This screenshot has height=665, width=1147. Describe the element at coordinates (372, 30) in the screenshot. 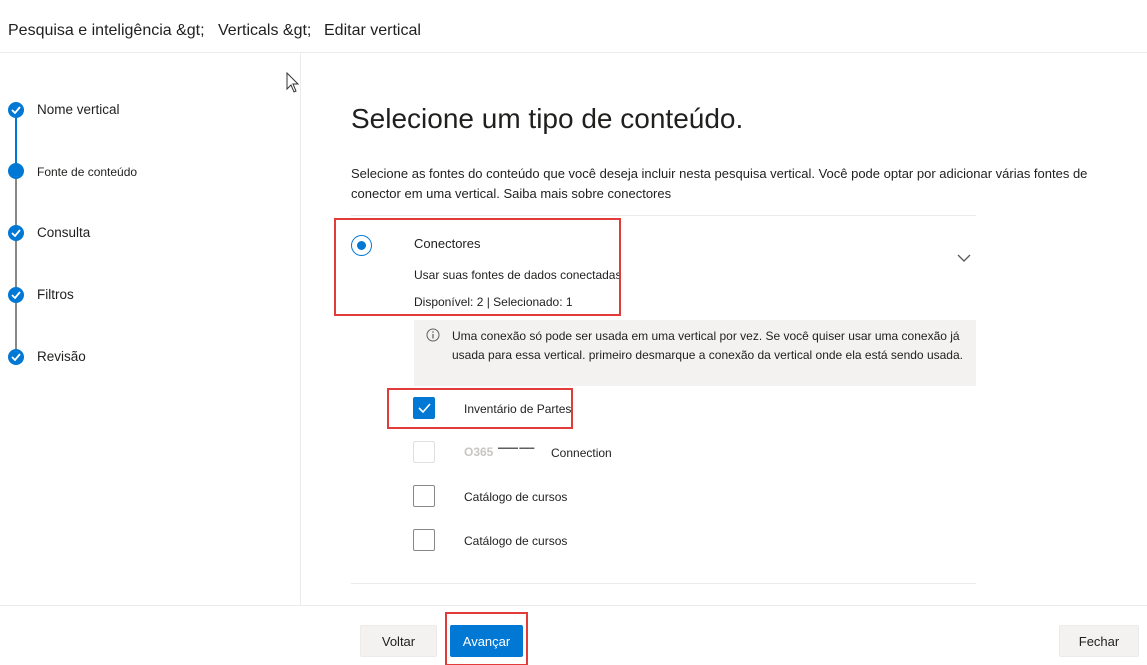

I see `breadcrumb-item-edit-vertical: Editar vertical` at that location.